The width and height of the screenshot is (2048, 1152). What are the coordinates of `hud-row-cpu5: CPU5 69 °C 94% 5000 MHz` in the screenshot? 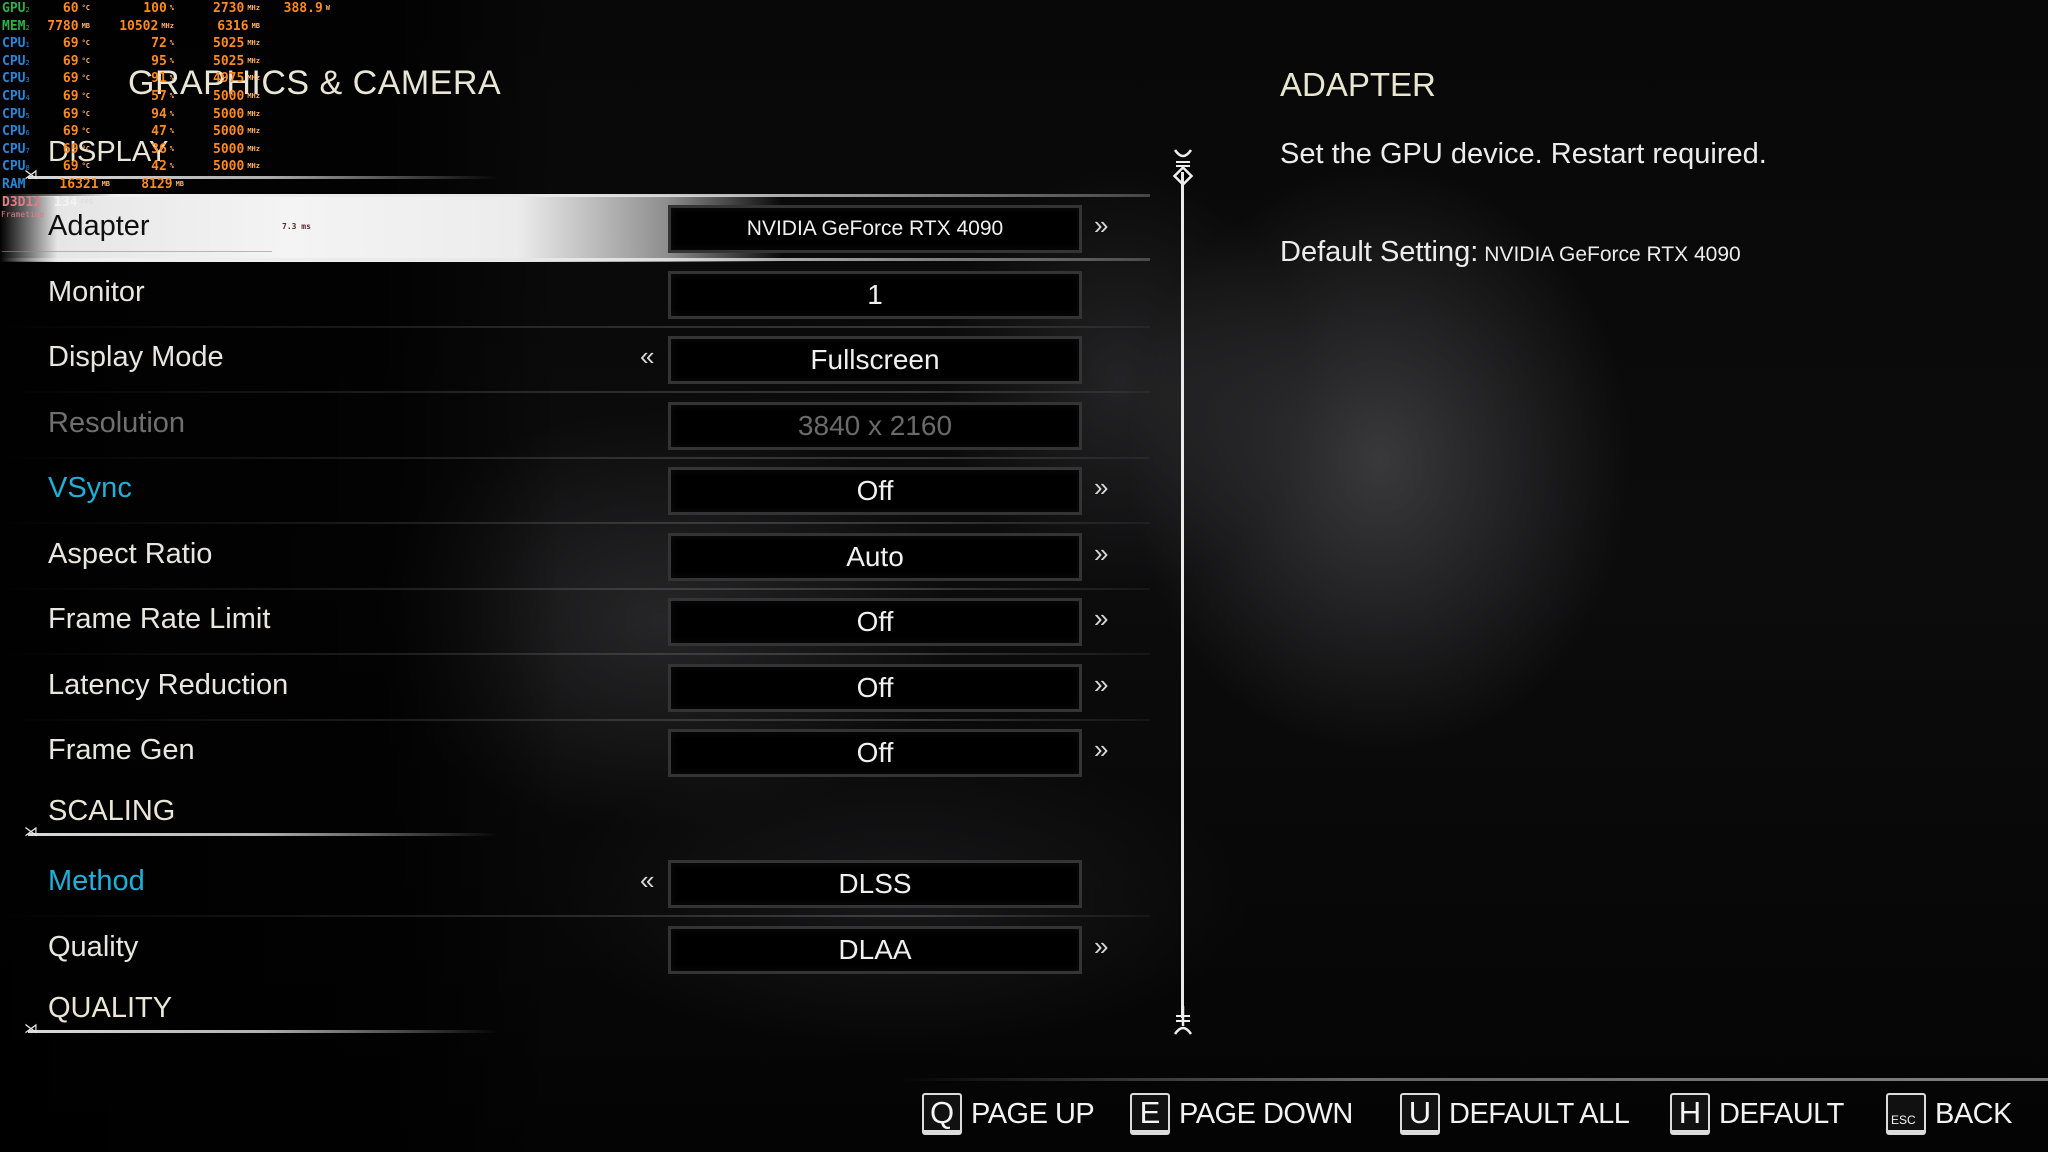 It's located at (131, 114).